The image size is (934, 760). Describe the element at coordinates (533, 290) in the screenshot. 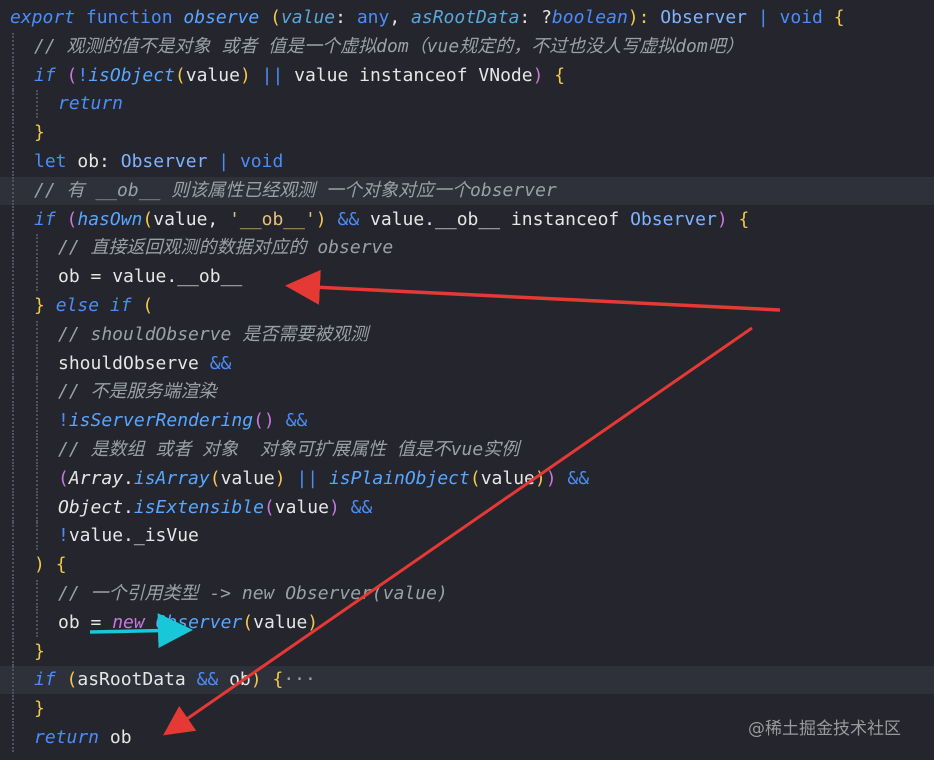

I see `red-arrow-to-ob-assignment` at that location.